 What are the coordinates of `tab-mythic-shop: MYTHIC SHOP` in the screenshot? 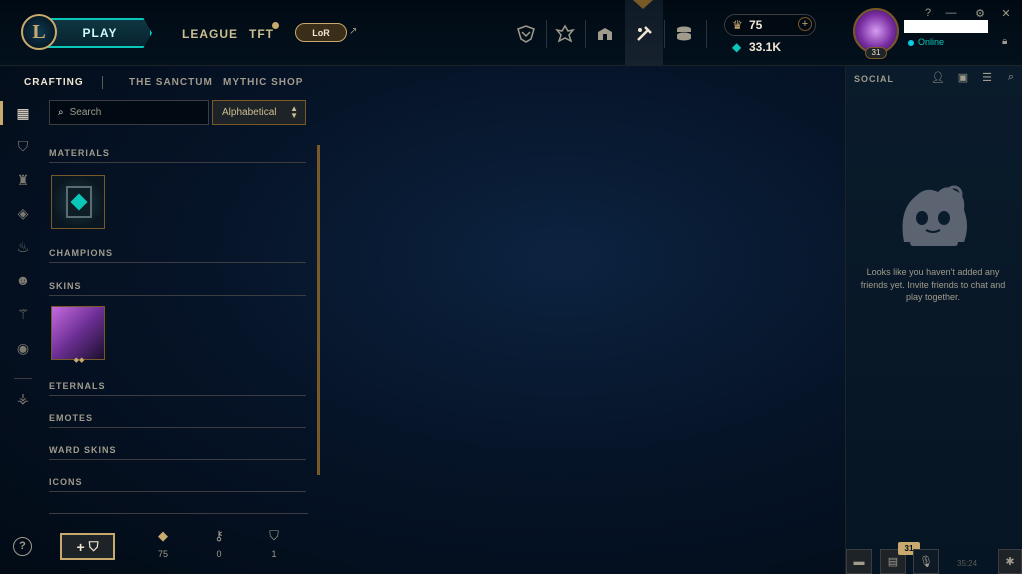 It's located at (263, 82).